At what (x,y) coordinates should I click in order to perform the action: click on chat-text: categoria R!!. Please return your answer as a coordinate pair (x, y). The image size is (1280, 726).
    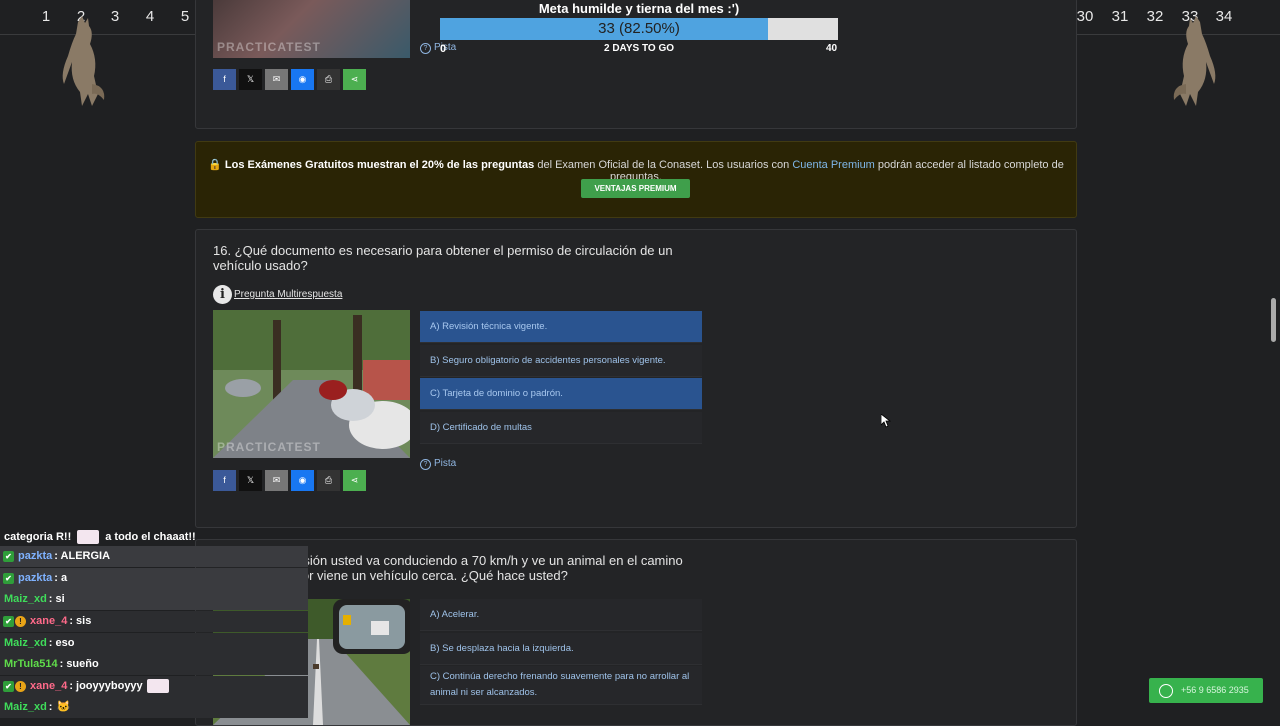
    Looking at the image, I should click on (38, 537).